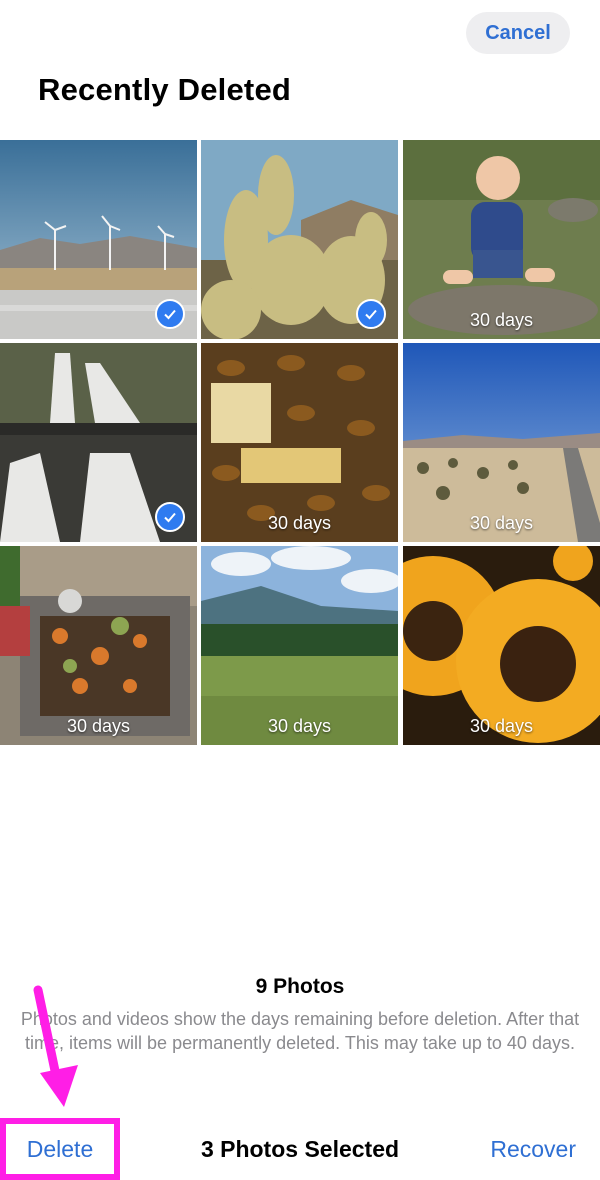 The image size is (600, 1180). What do you see at coordinates (165, 89) in the screenshot?
I see `page-title: Recently Deleted` at bounding box center [165, 89].